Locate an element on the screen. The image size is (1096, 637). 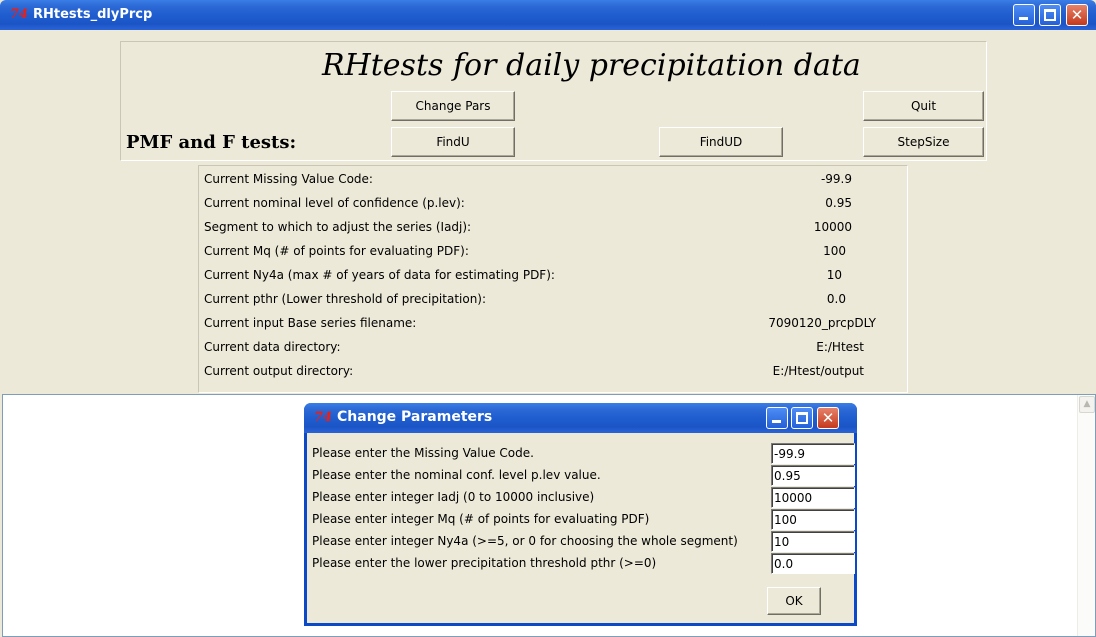
ok-button: OK is located at coordinates (794, 601).